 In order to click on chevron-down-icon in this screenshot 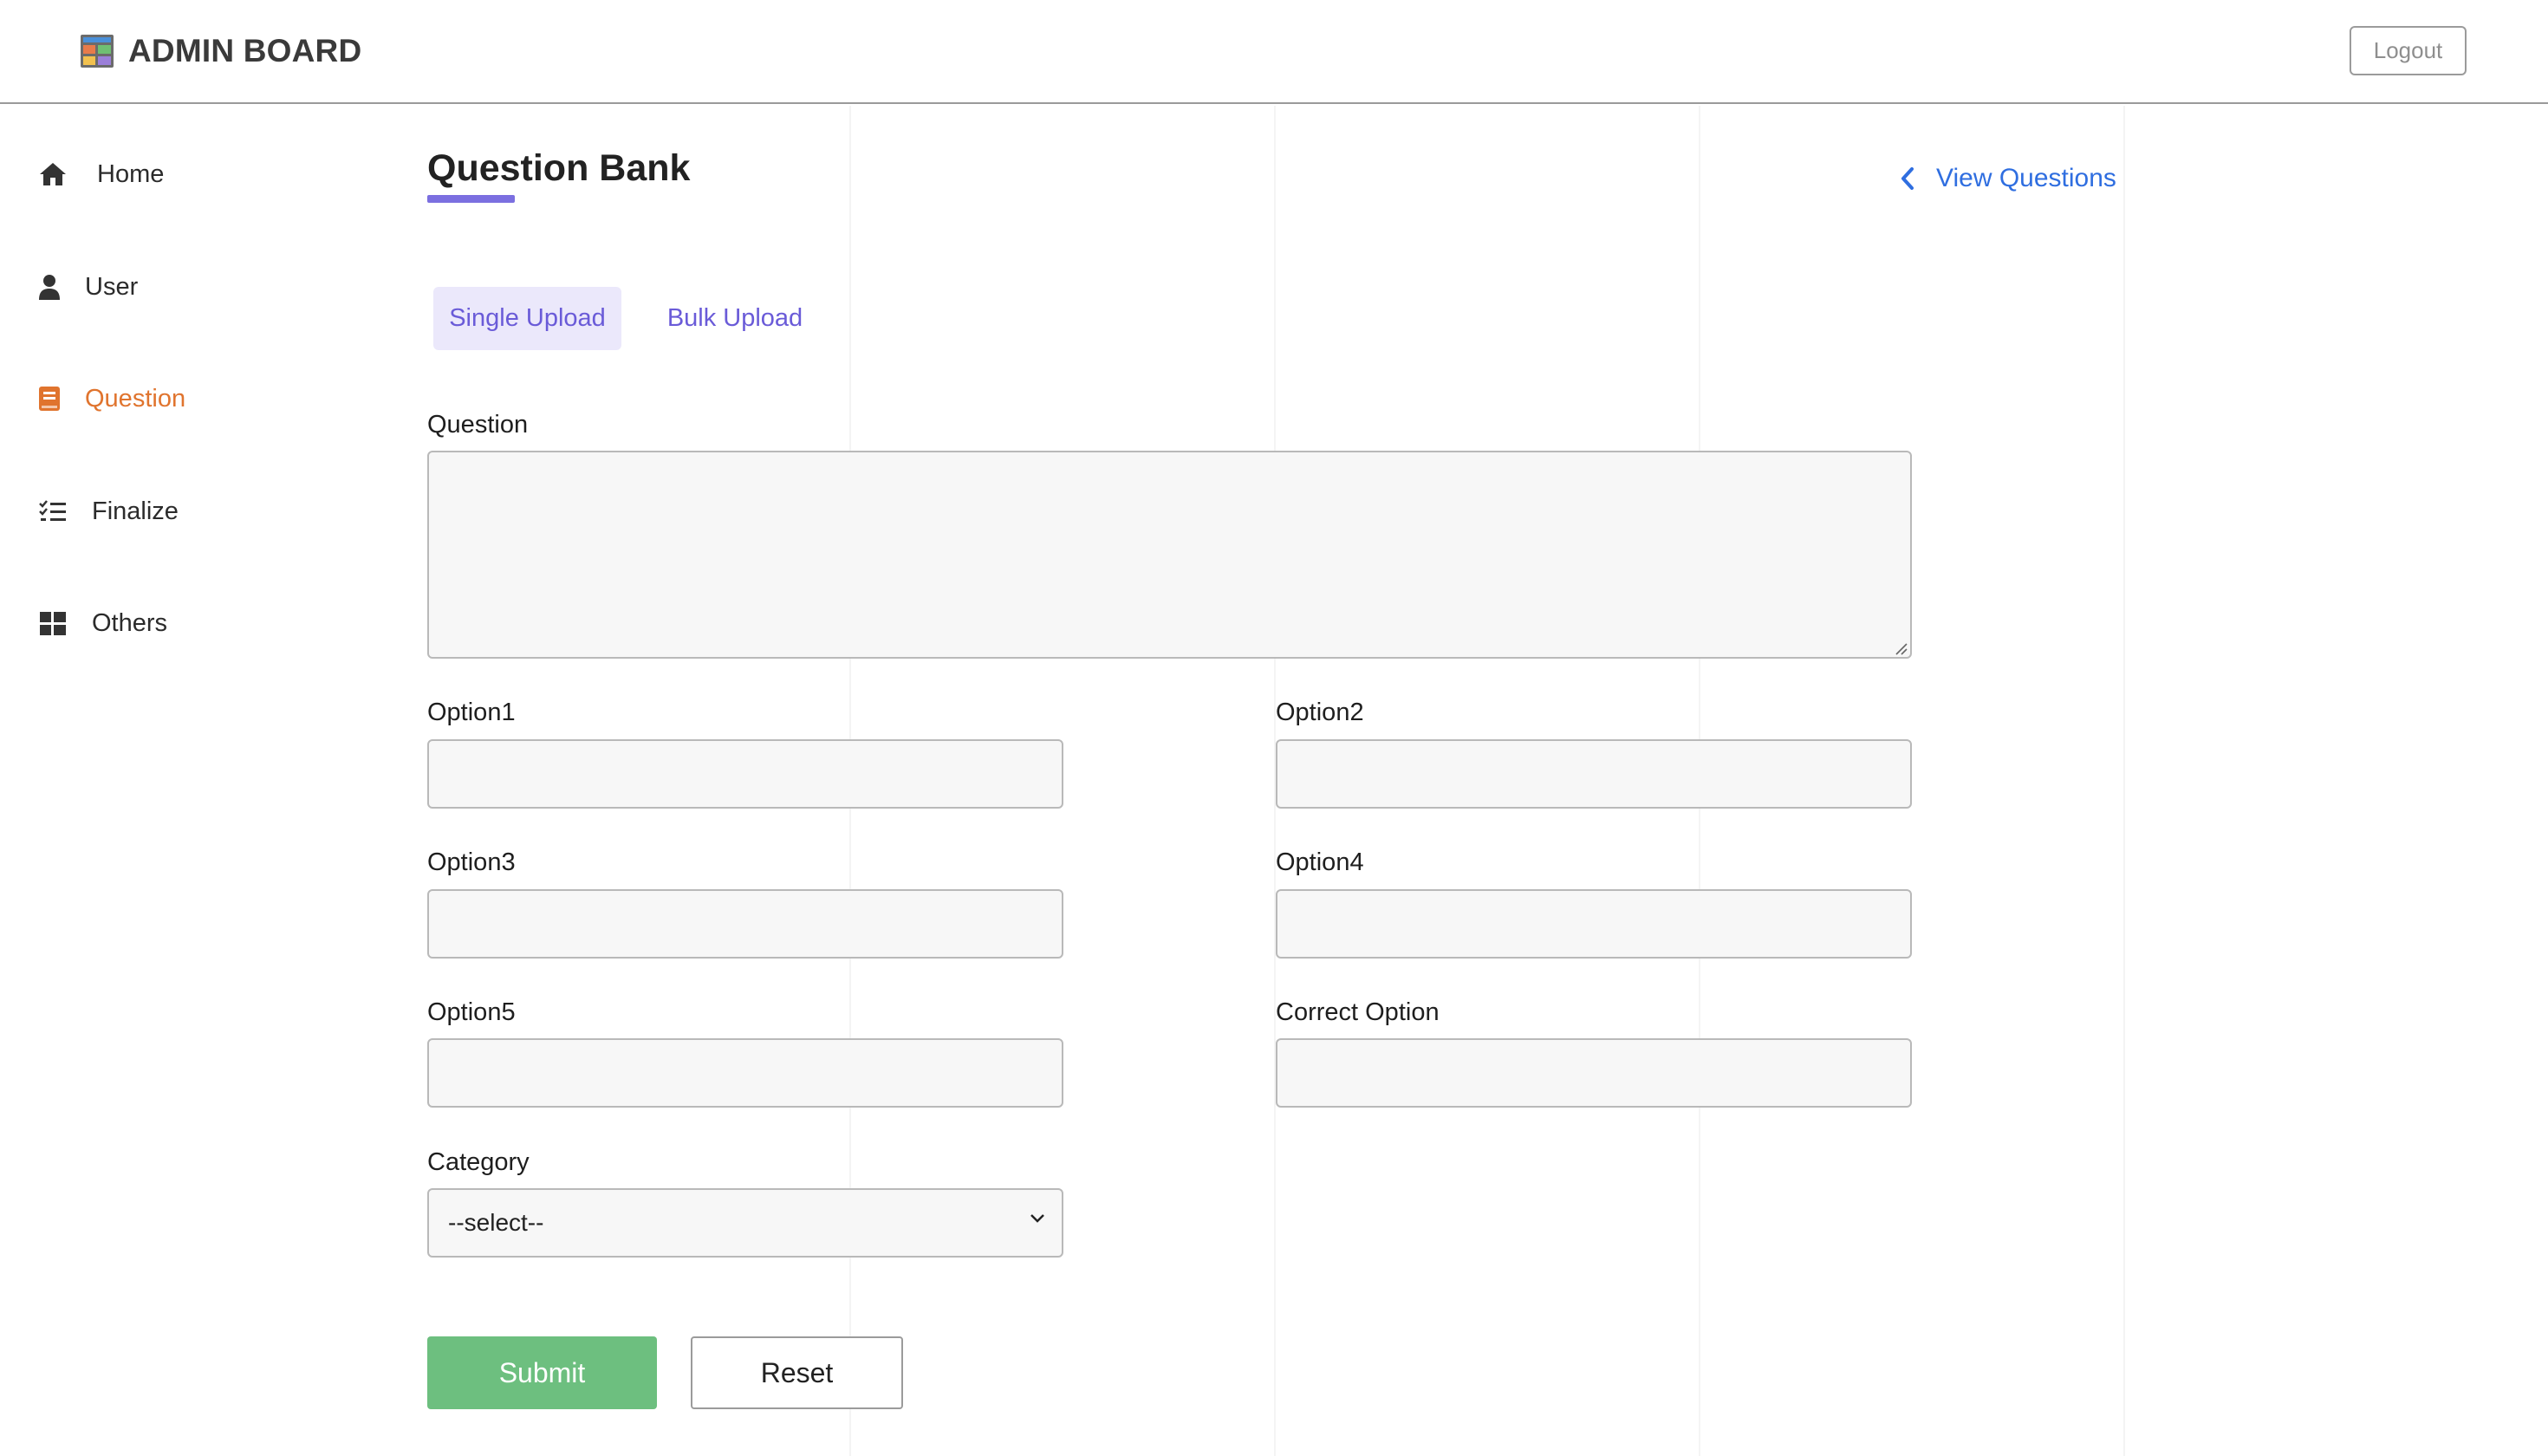, I will do `click(1037, 1218)`.